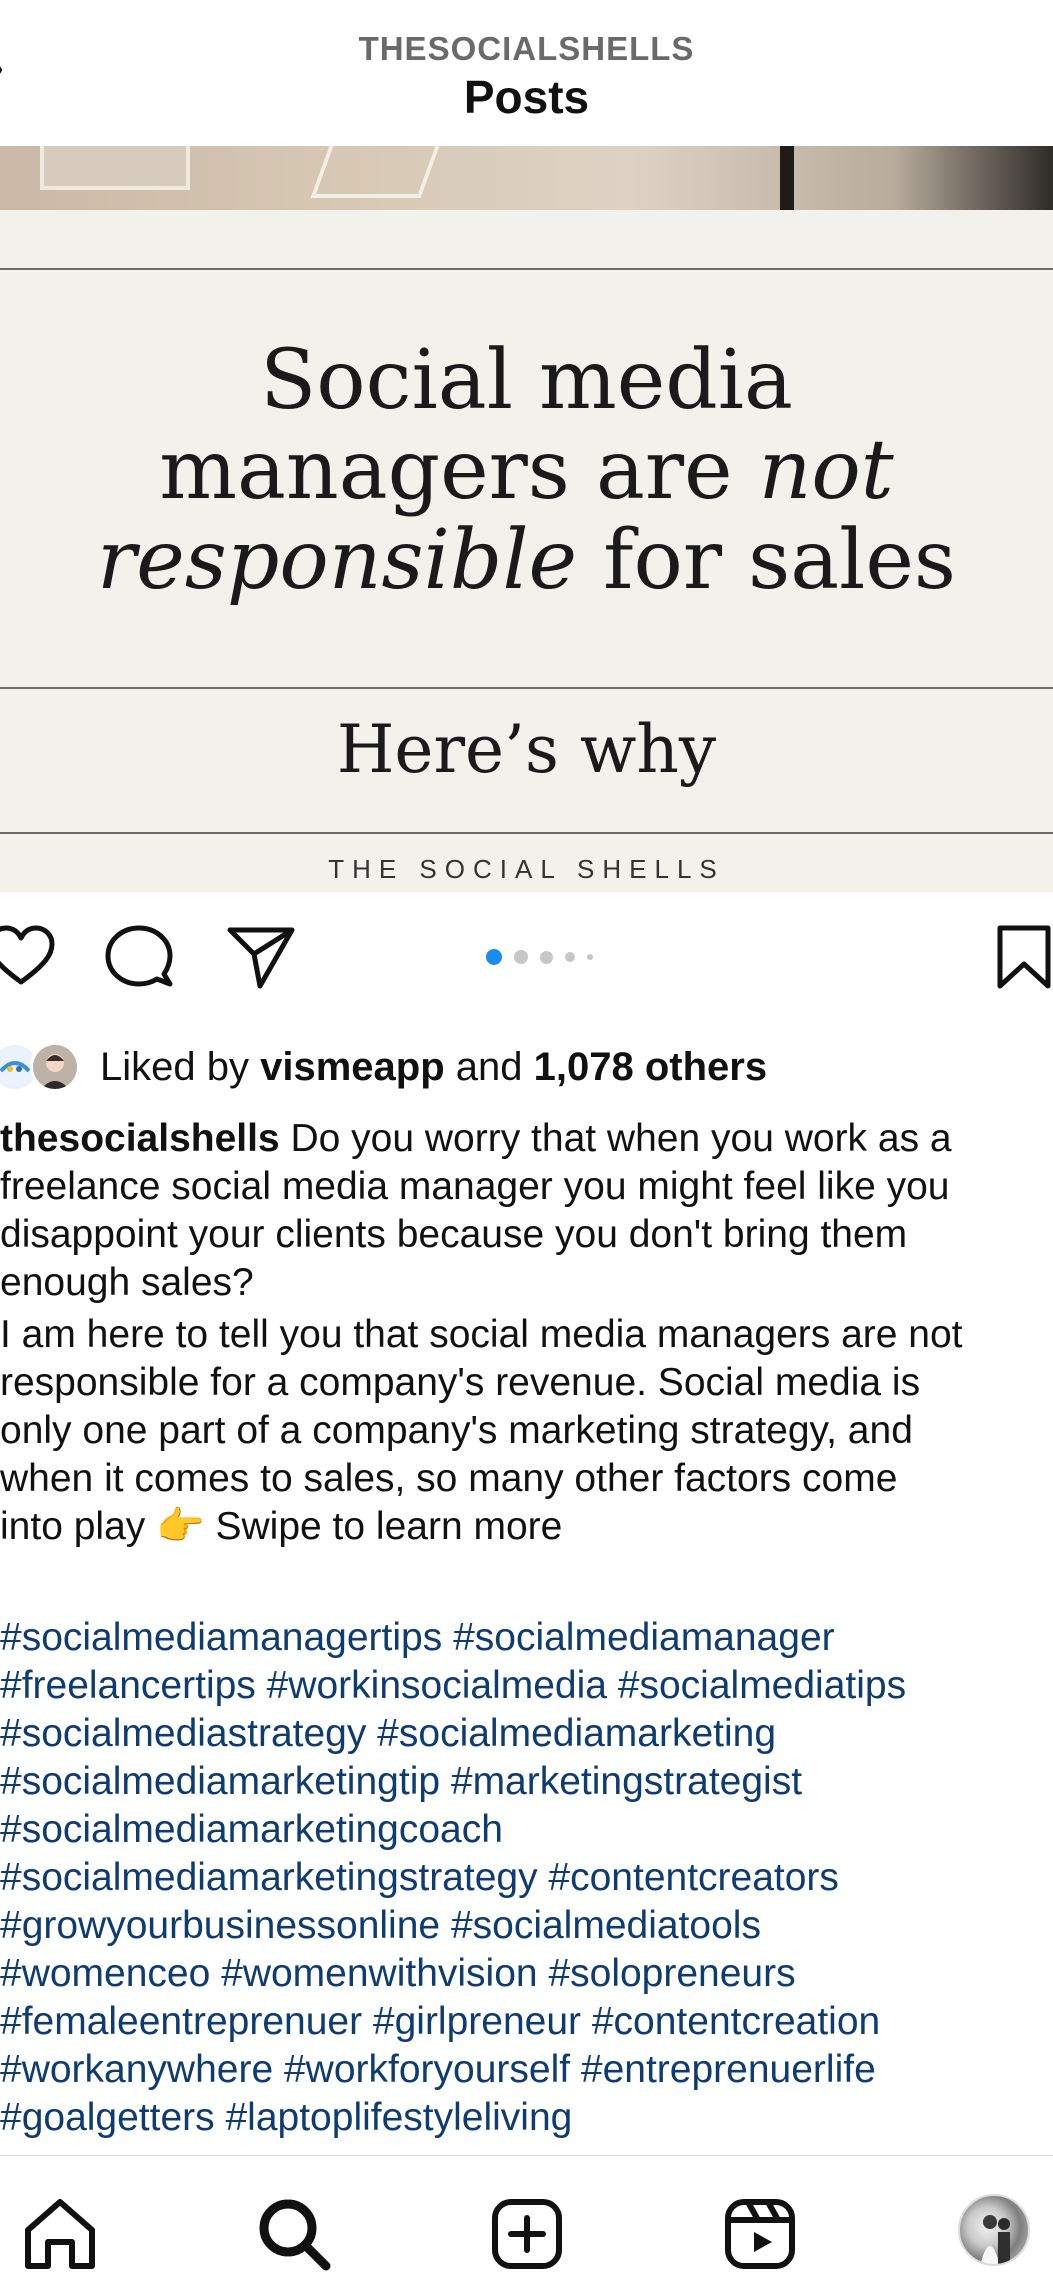 The image size is (1053, 2278). Describe the element at coordinates (28, 957) in the screenshot. I see `heart-icon` at that location.